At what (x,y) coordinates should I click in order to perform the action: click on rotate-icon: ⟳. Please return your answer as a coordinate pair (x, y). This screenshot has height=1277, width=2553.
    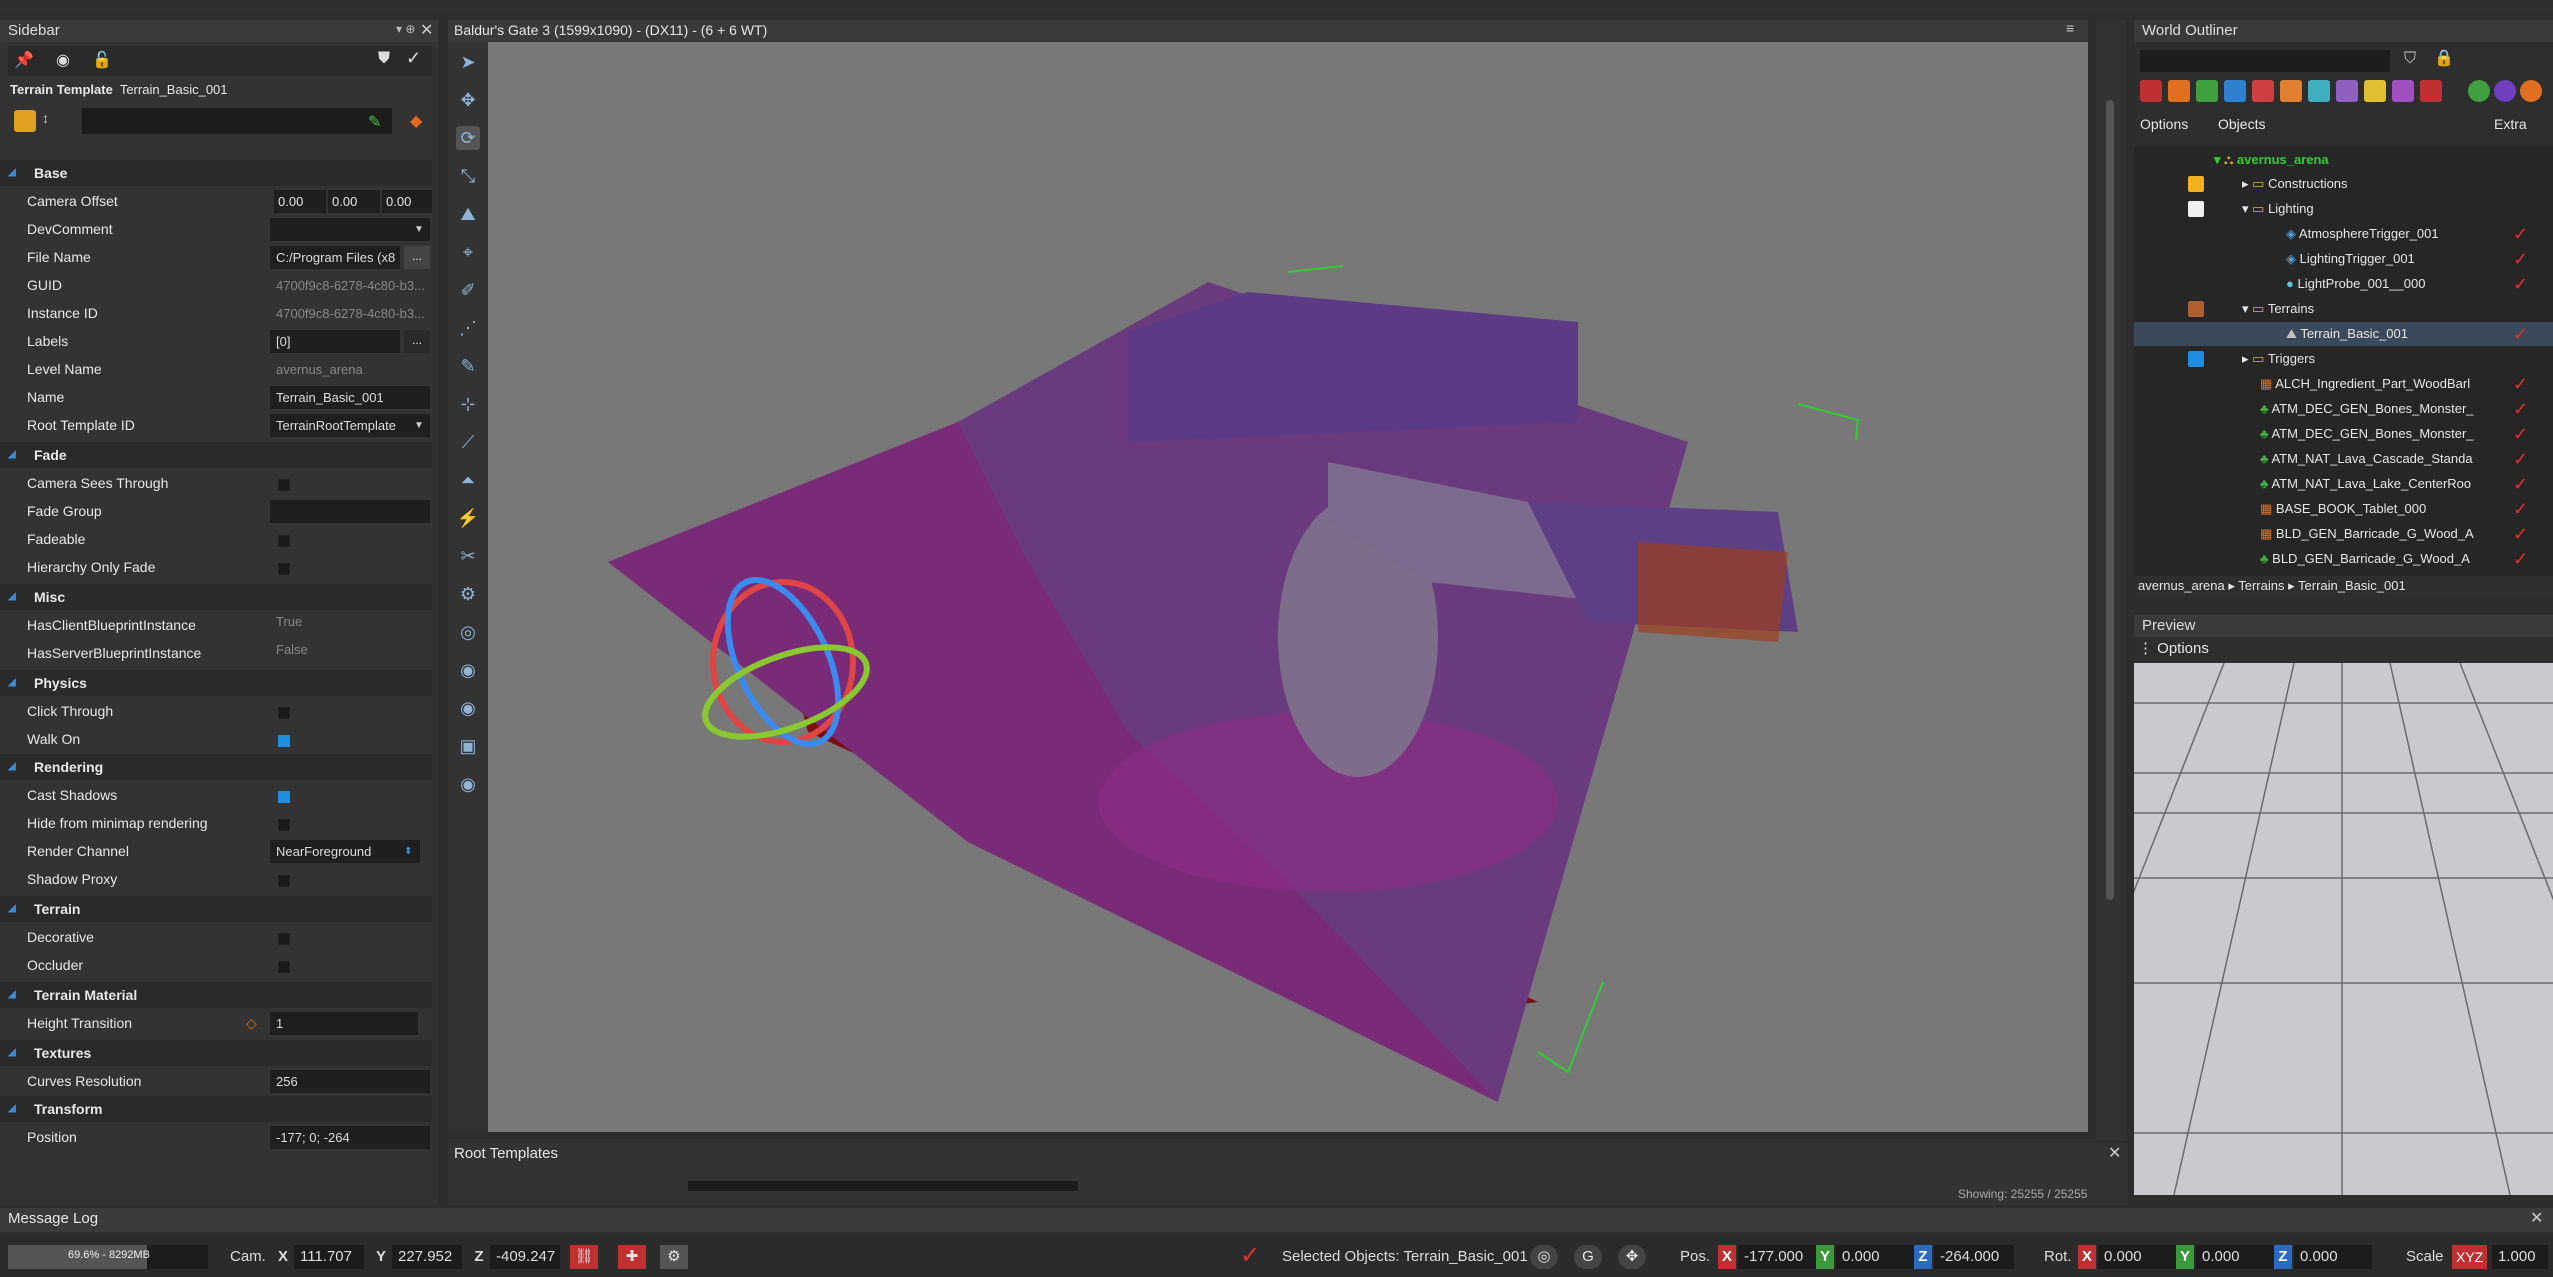
    Looking at the image, I should click on (468, 138).